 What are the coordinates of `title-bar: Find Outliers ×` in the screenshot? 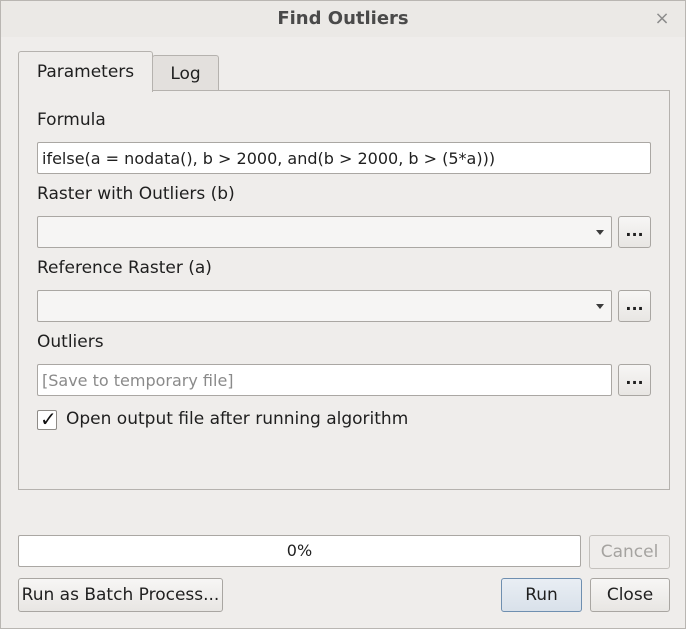 It's located at (343, 19).